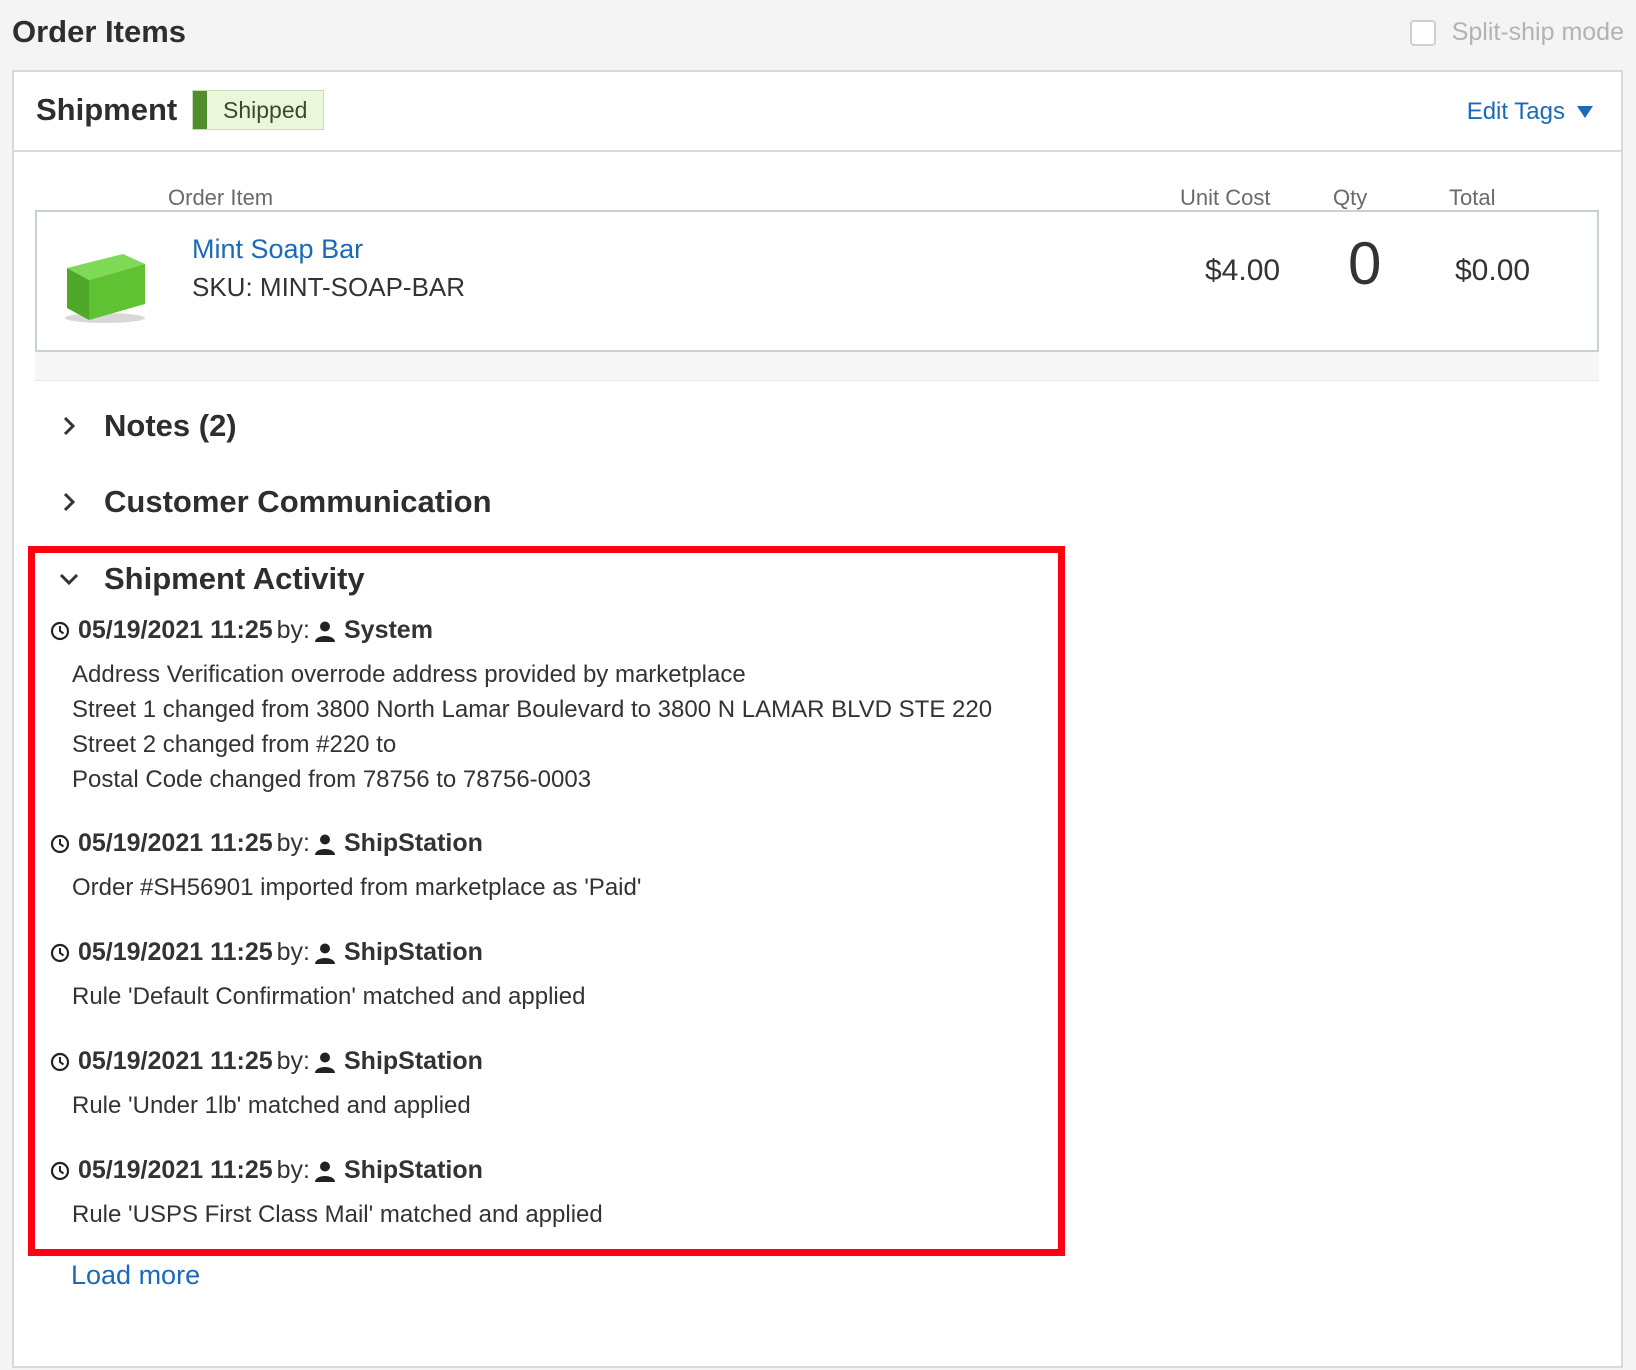 The width and height of the screenshot is (1636, 1370). Describe the element at coordinates (221, 197) in the screenshot. I see `column-header-order-item: Order Item` at that location.